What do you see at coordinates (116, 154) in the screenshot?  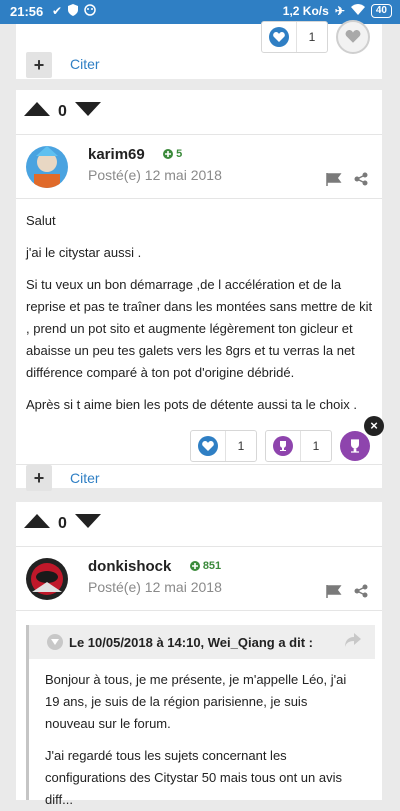 I see `author-name: karim69` at bounding box center [116, 154].